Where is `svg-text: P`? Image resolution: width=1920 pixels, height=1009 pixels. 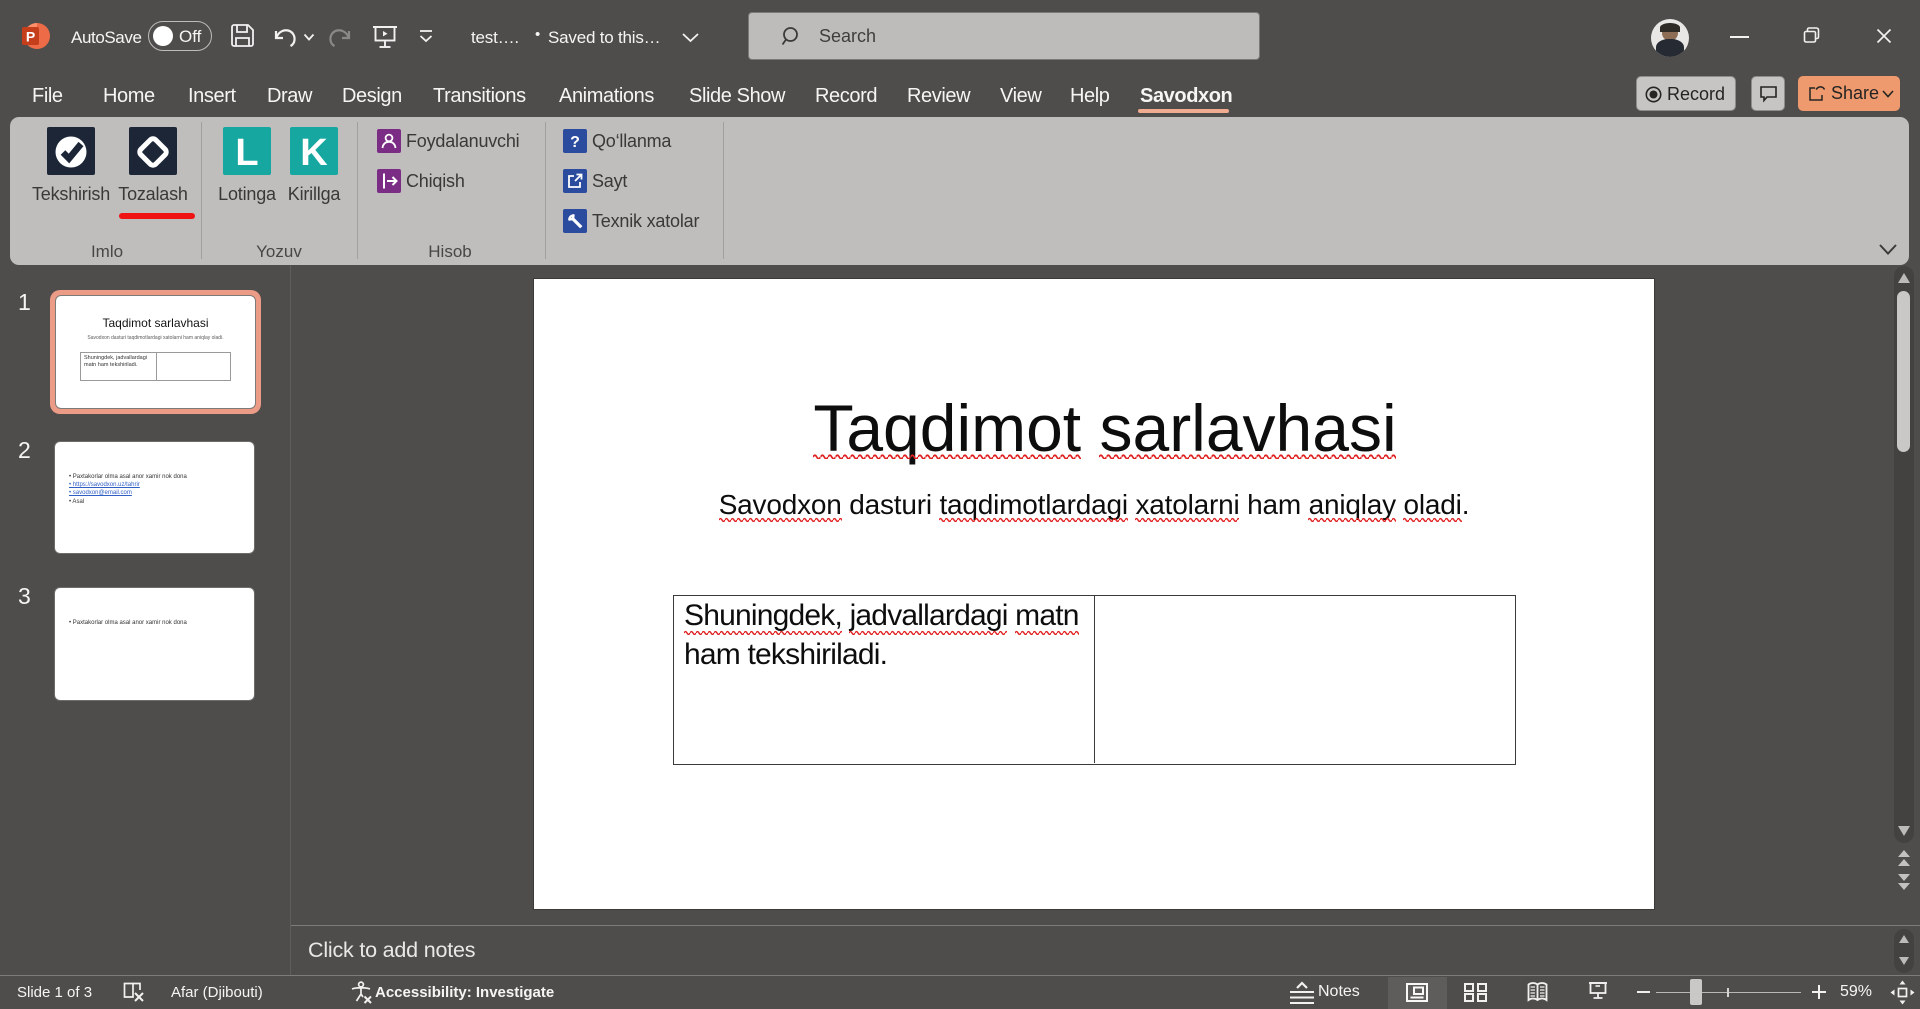
svg-text: P is located at coordinates (30, 37).